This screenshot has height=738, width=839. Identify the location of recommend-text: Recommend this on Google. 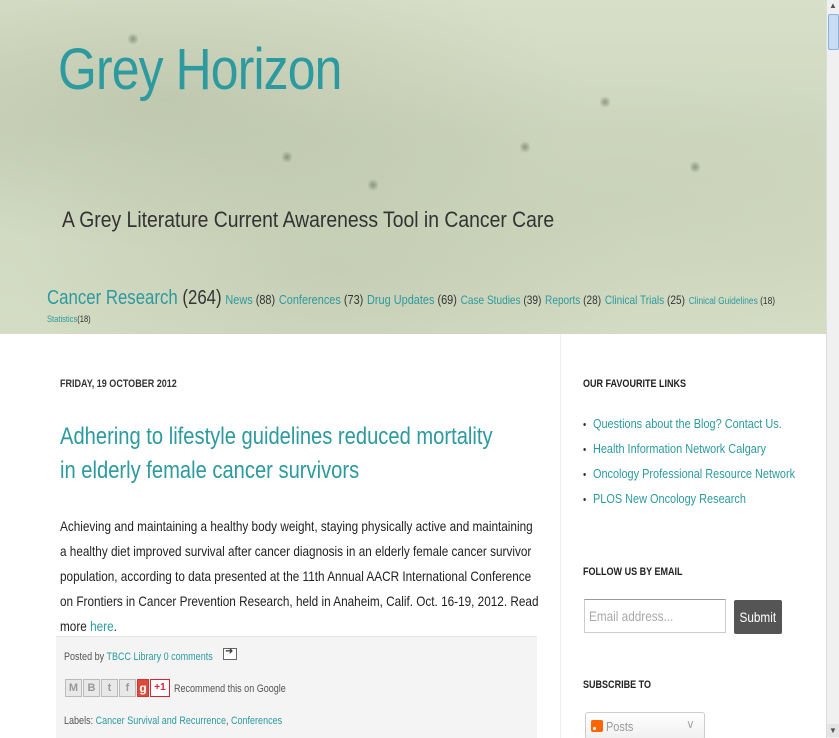
(230, 689).